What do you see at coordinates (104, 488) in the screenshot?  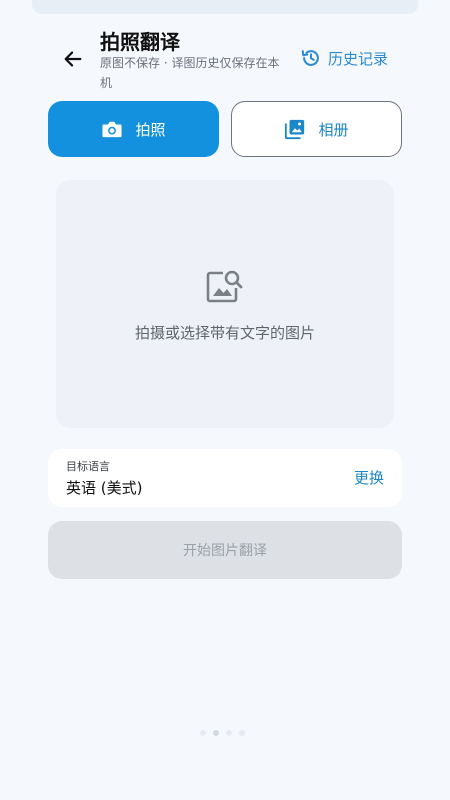 I see `target-language-value: 英语 (美式)` at bounding box center [104, 488].